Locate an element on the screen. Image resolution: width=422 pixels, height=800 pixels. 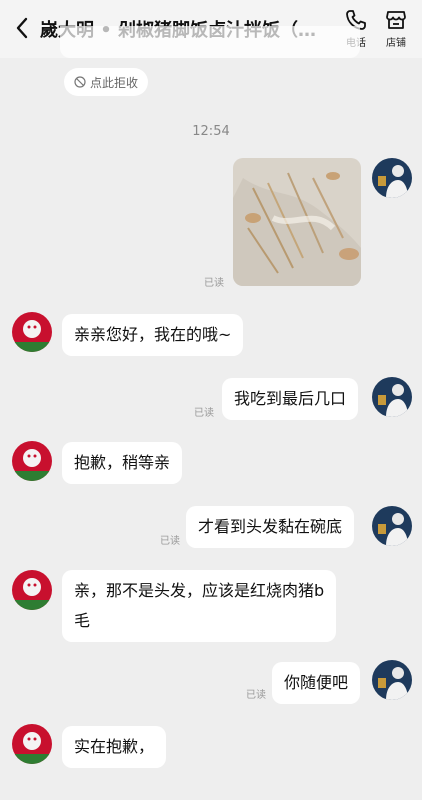
incoming-message-line: 毛 is located at coordinates (82, 620).